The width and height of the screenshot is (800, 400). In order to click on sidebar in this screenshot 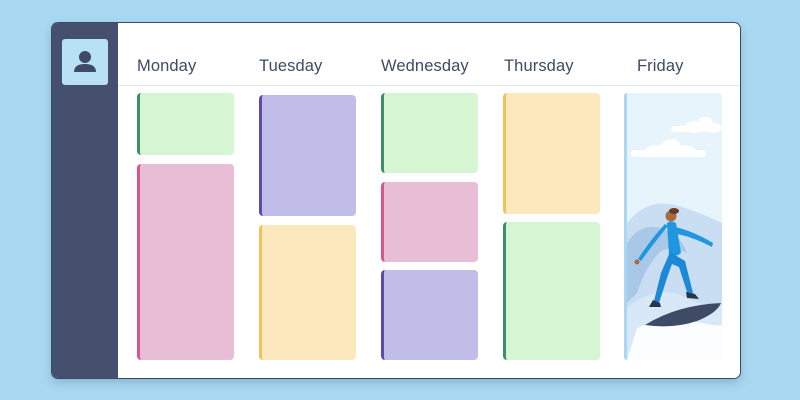, I will do `click(85, 200)`.